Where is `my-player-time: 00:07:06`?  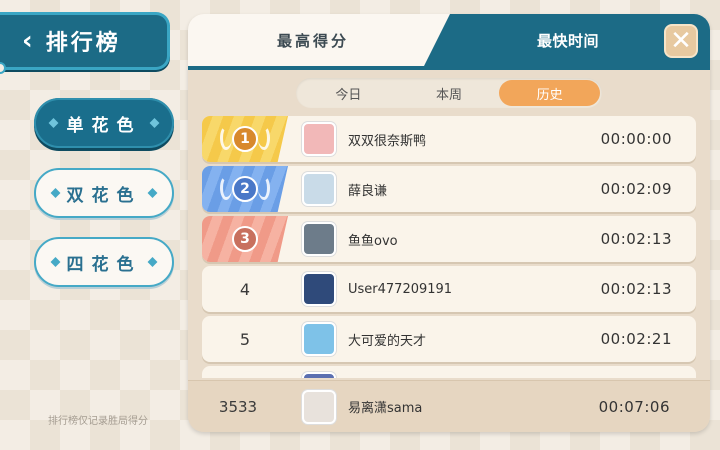
my-player-time: 00:07:06 is located at coordinates (634, 406).